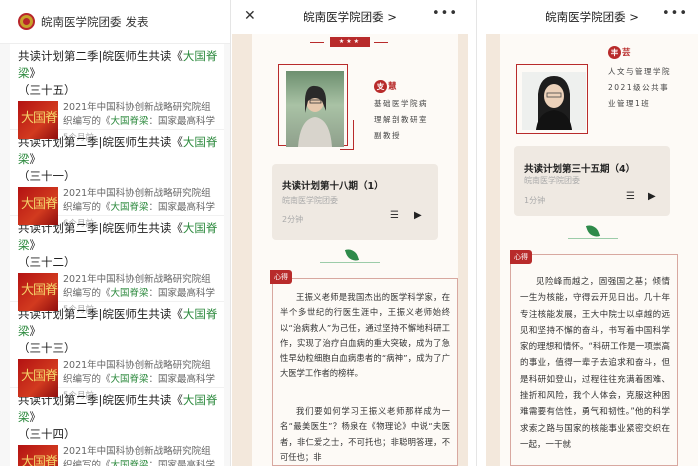  I want to click on decor-border-right, so click(463, 250).